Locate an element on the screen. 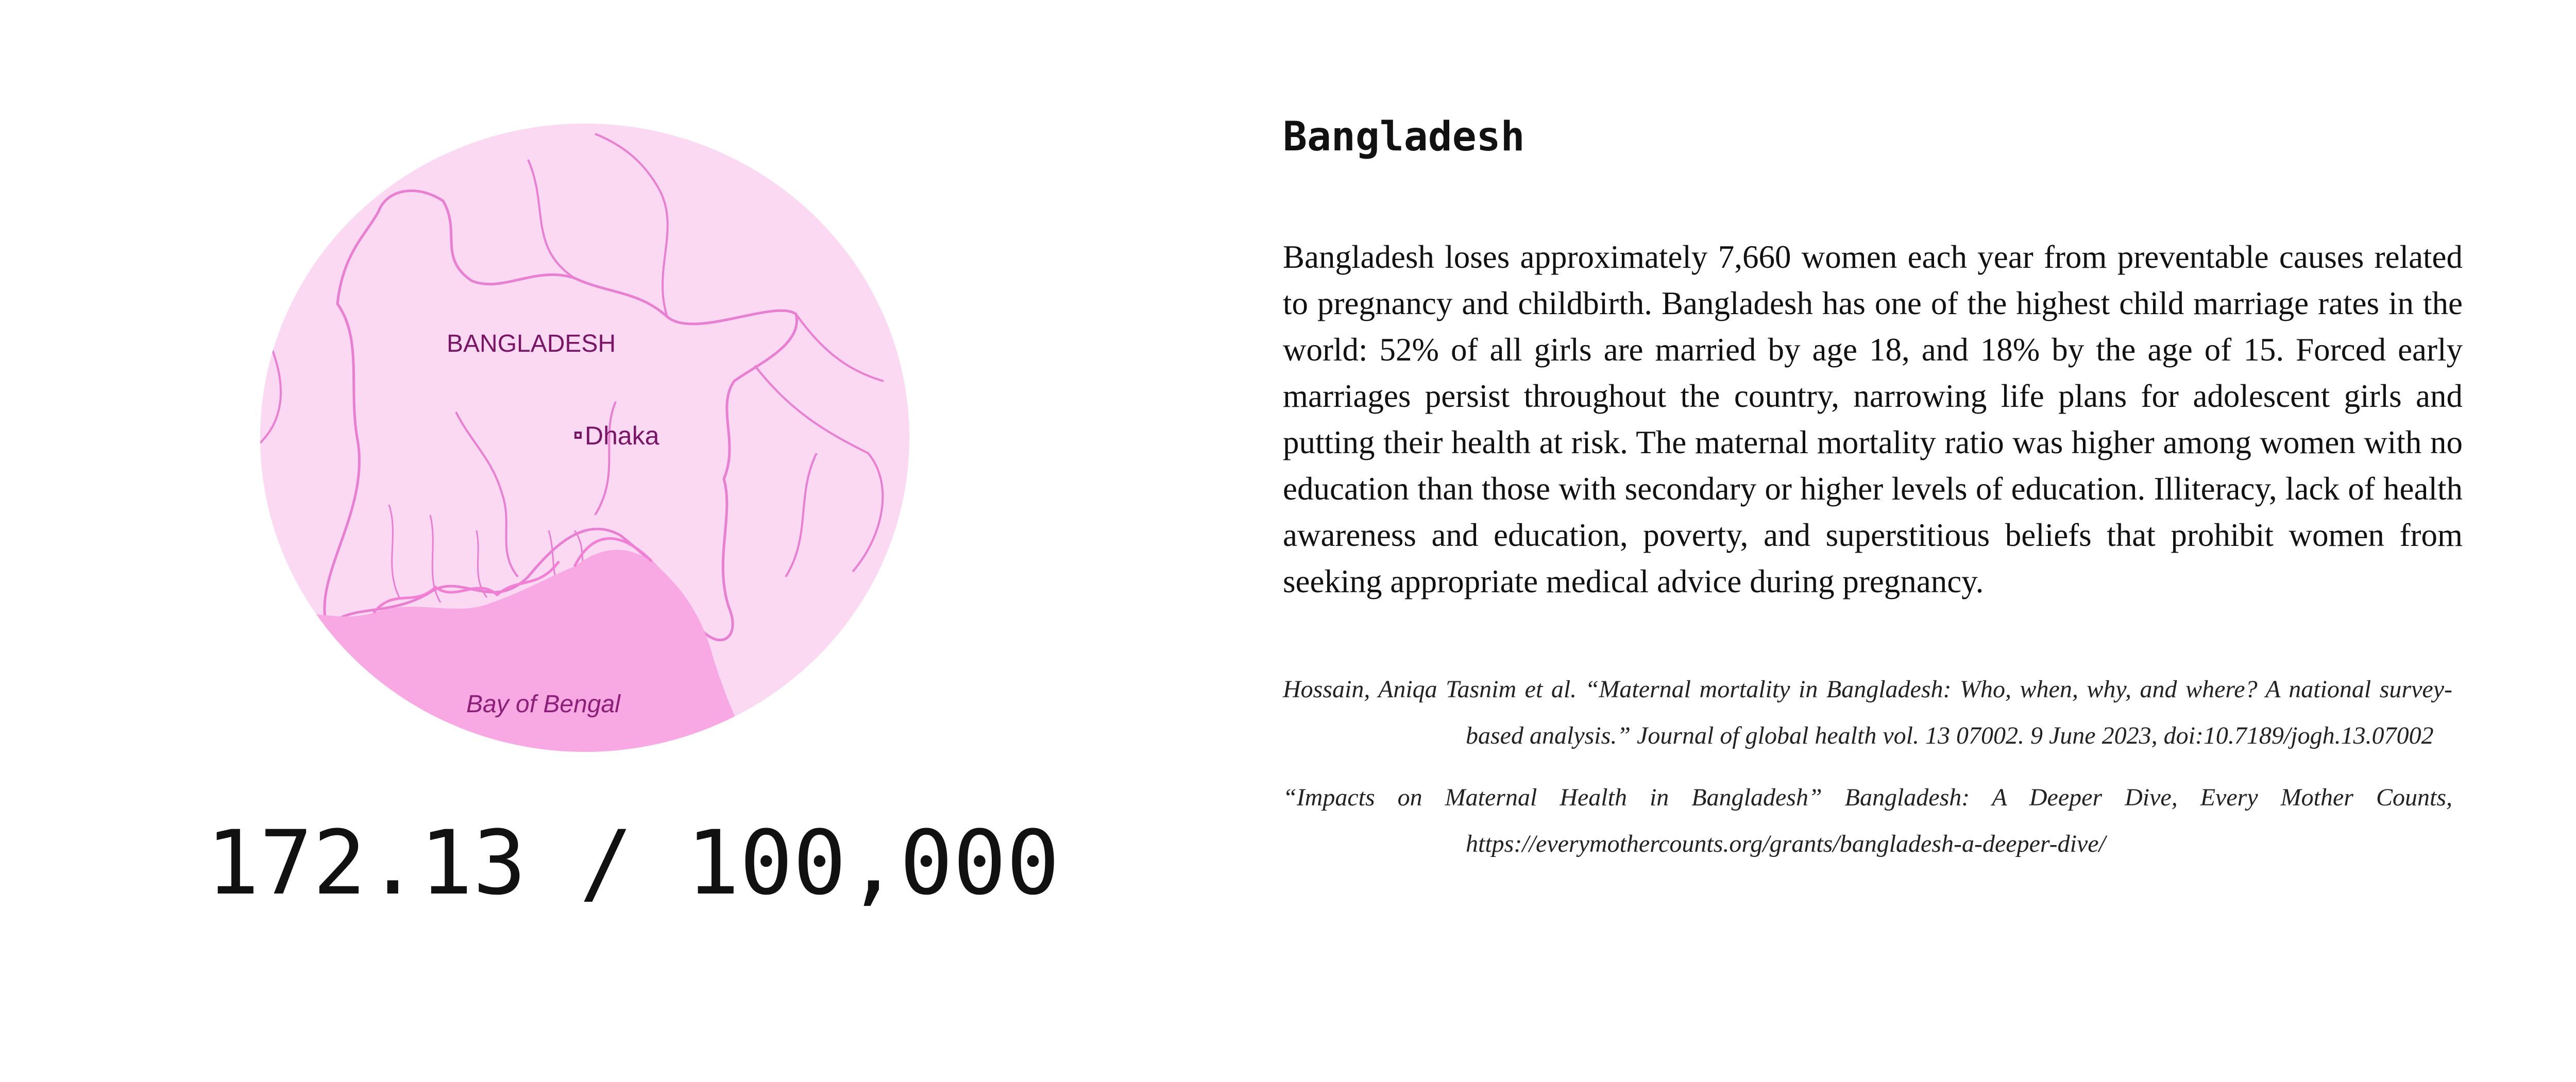 The width and height of the screenshot is (2576, 1082). map-country-label: BANGLADESH is located at coordinates (531, 343).